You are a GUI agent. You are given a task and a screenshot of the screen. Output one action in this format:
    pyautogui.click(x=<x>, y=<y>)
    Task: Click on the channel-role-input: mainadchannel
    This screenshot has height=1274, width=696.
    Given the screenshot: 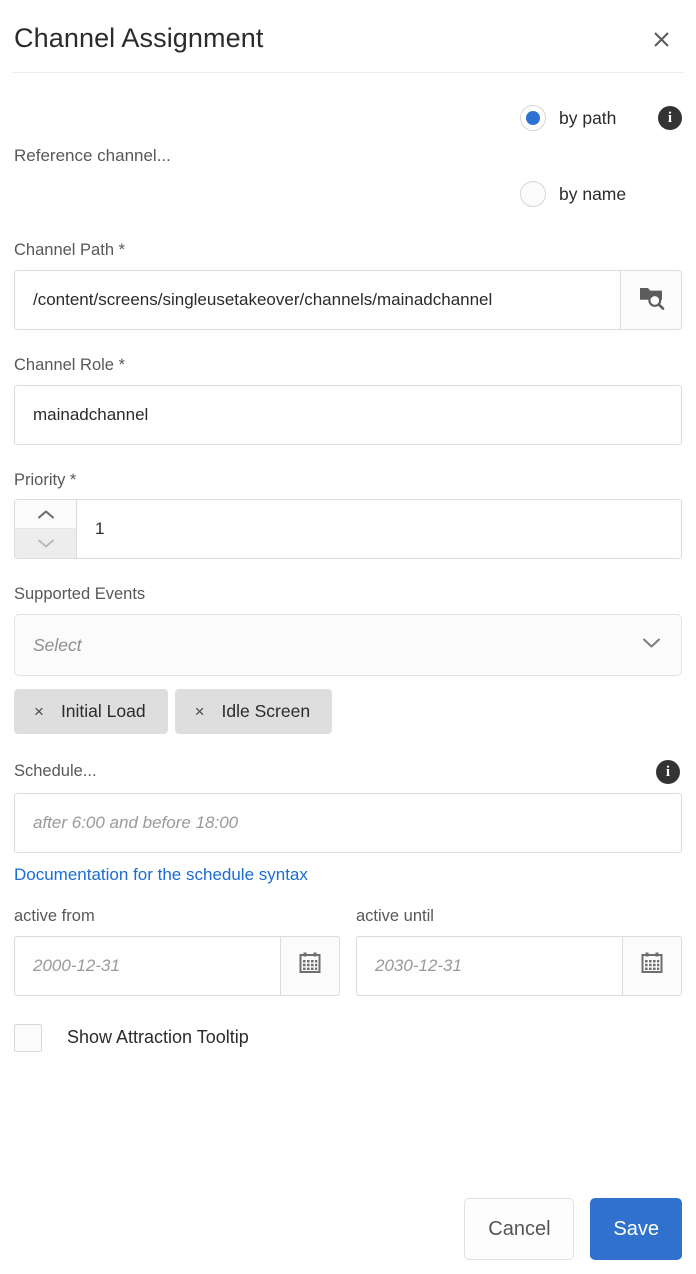 What is the action you would take?
    pyautogui.click(x=348, y=414)
    